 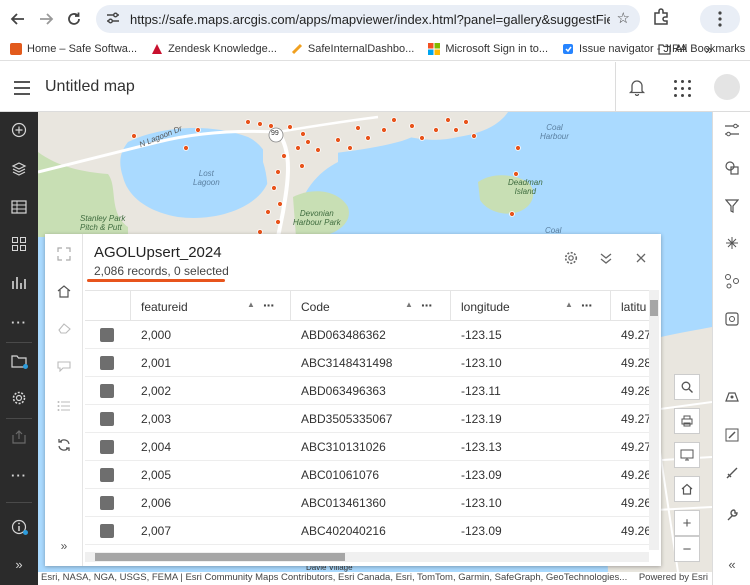 I want to click on table-row: 2,003 ABD3505335067 -123.19 49.27, so click(x=372, y=419).